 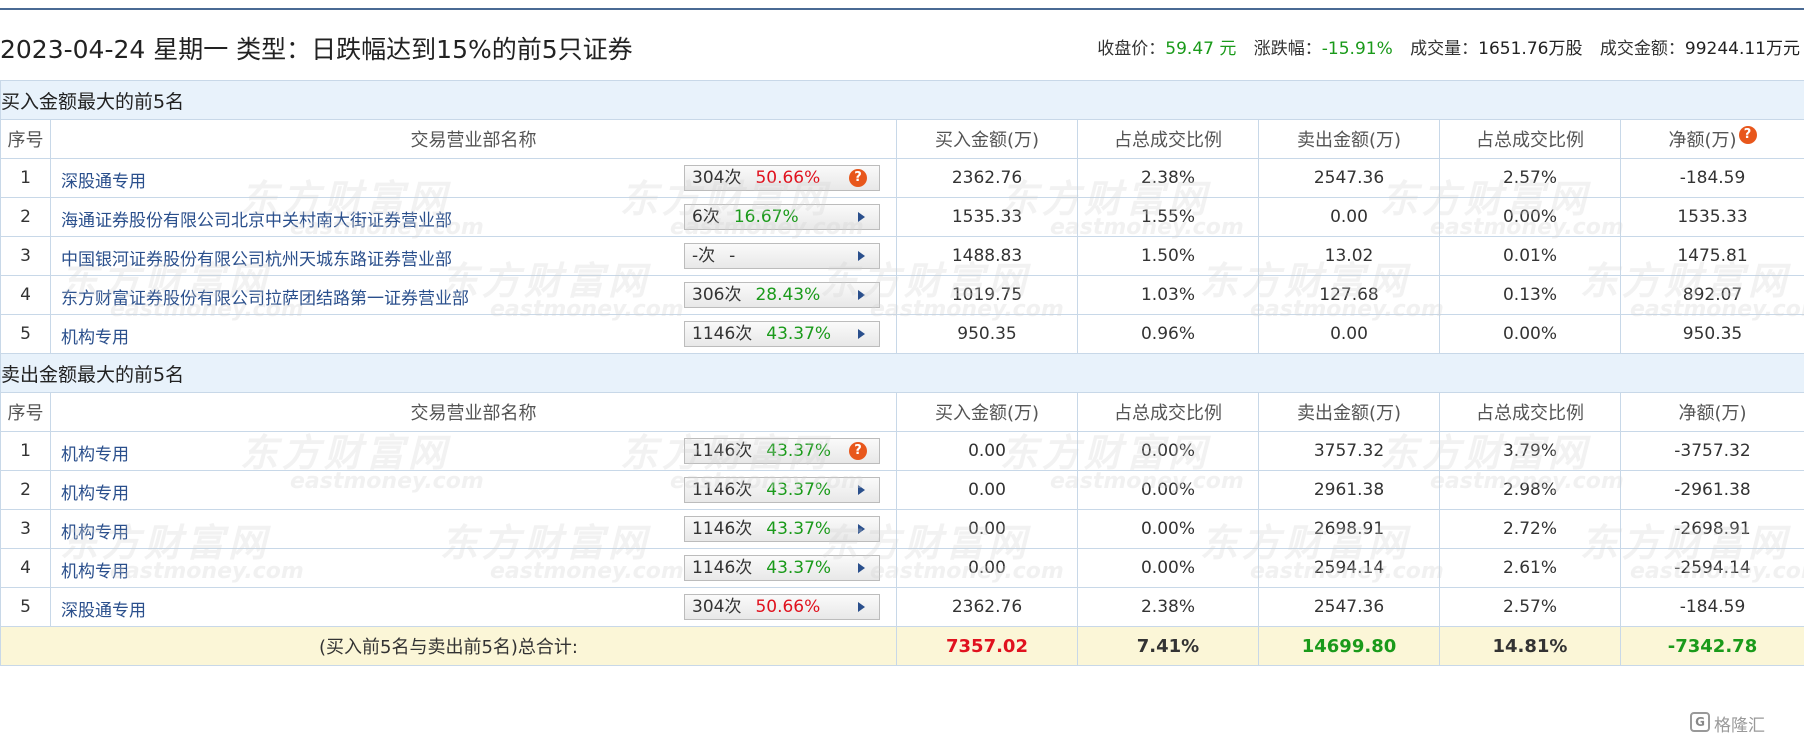 What do you see at coordinates (1711, 646) in the screenshot?
I see `total-net: -7342.78` at bounding box center [1711, 646].